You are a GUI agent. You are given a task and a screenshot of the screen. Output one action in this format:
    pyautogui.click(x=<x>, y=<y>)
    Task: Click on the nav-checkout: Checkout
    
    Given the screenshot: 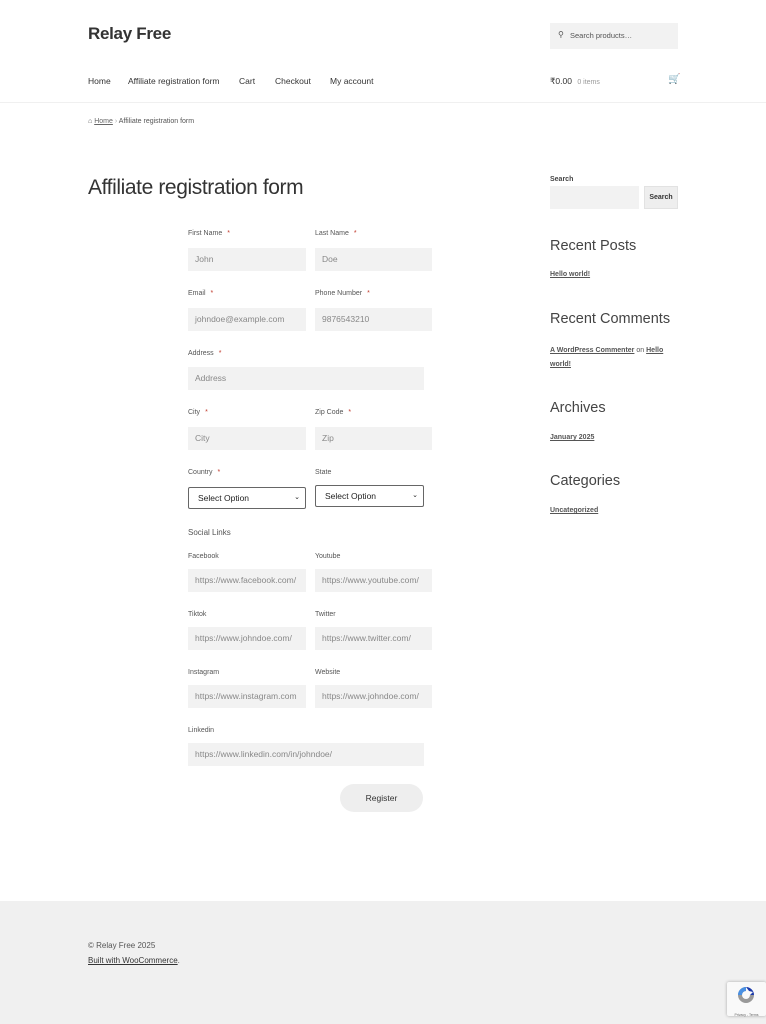 What is the action you would take?
    pyautogui.click(x=293, y=81)
    